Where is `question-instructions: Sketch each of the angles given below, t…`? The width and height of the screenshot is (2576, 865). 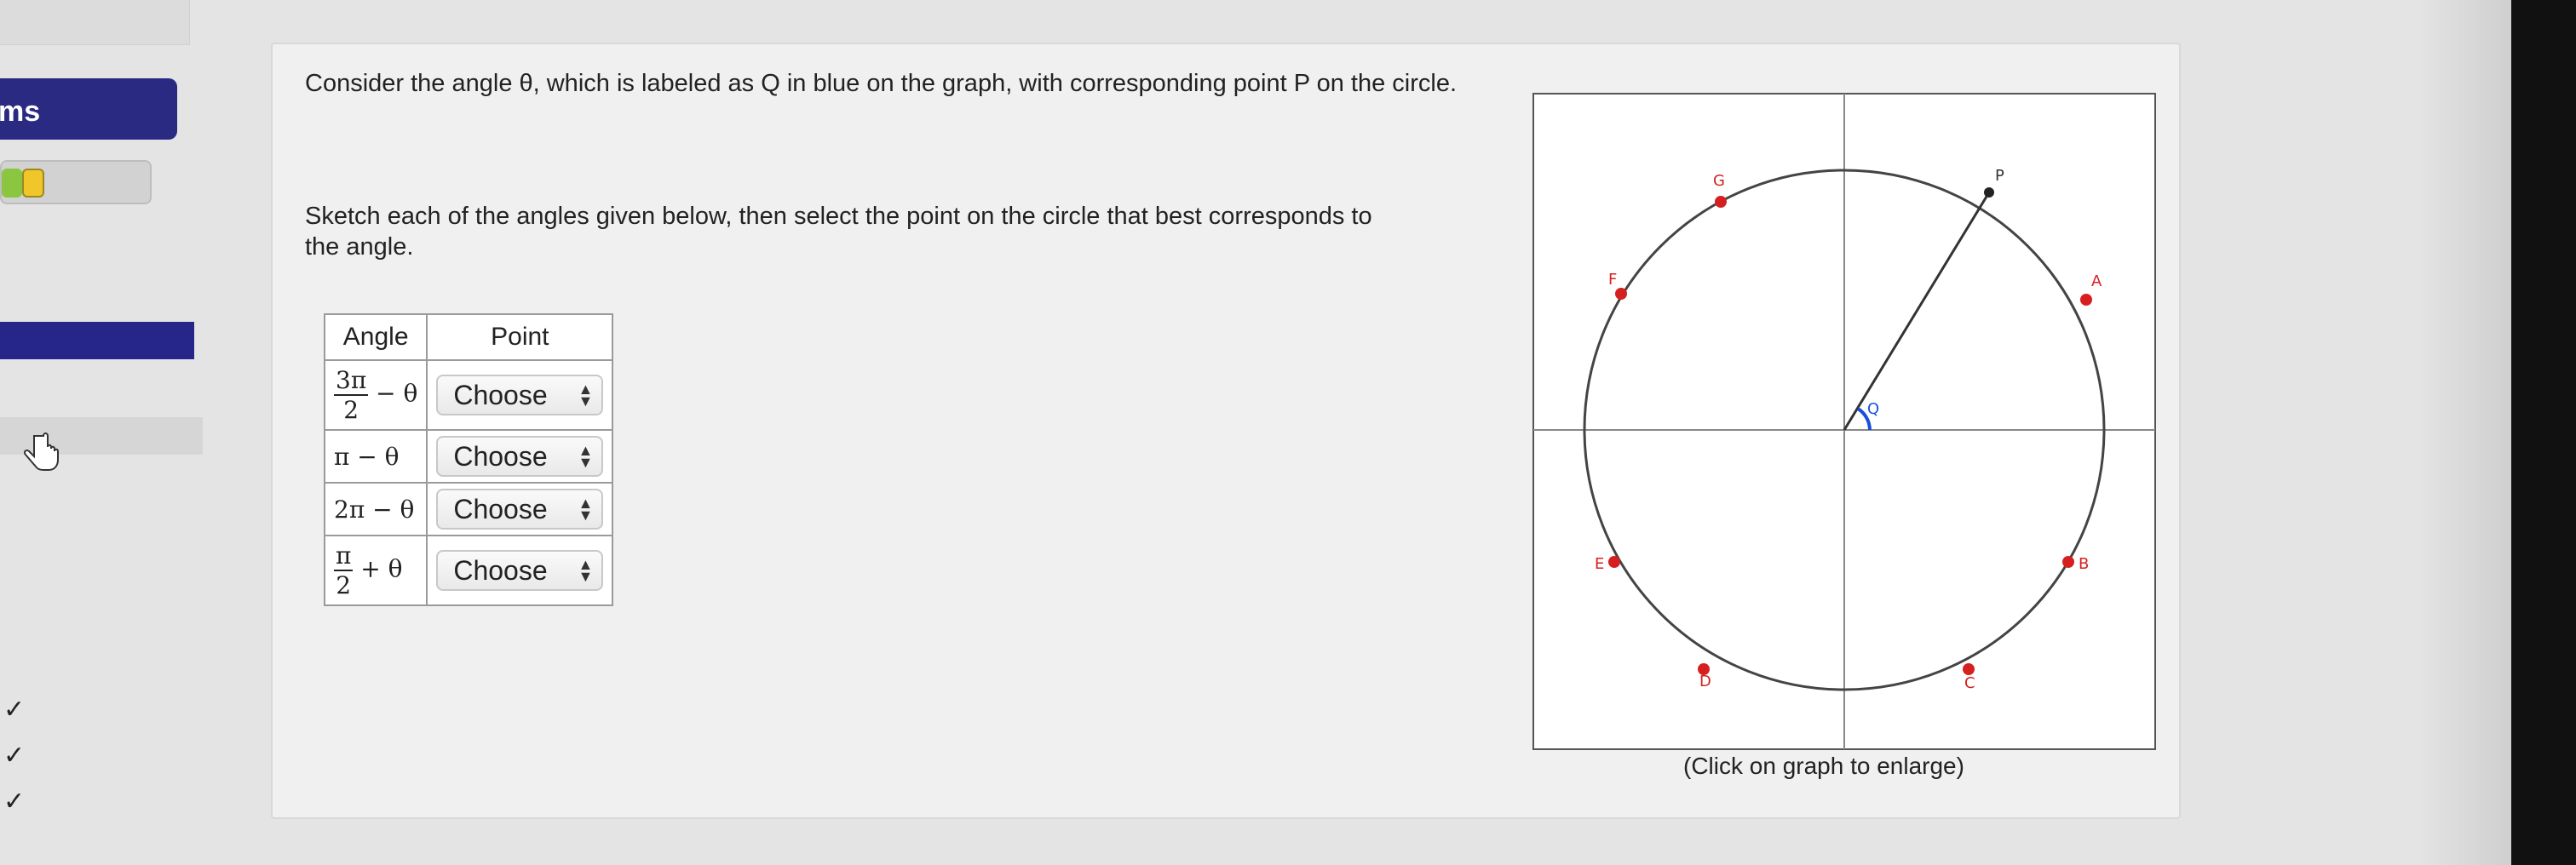 question-instructions: Sketch each of the angles given below, t… is located at coordinates (839, 232).